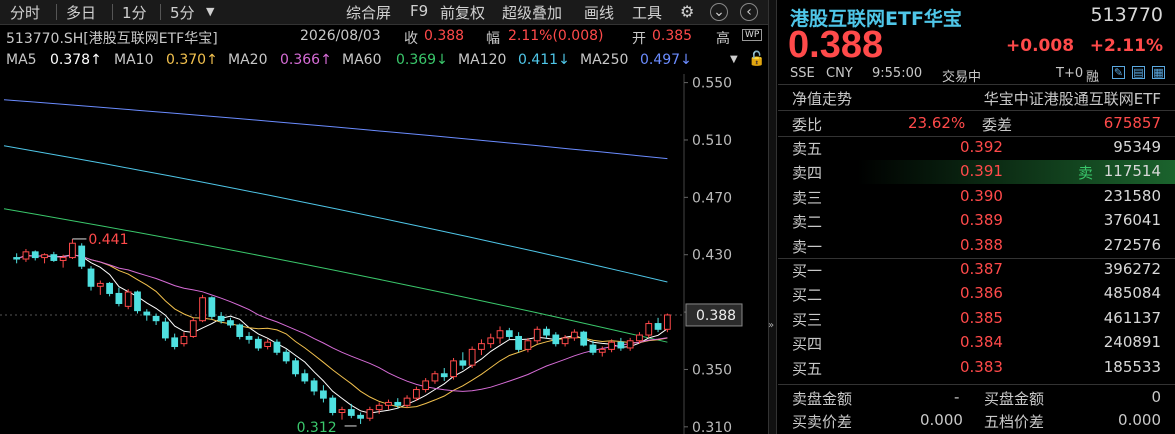 This screenshot has height=434, width=1175. Describe the element at coordinates (981, 220) in the screenshot. I see `ask-level-price: 0.389` at that location.